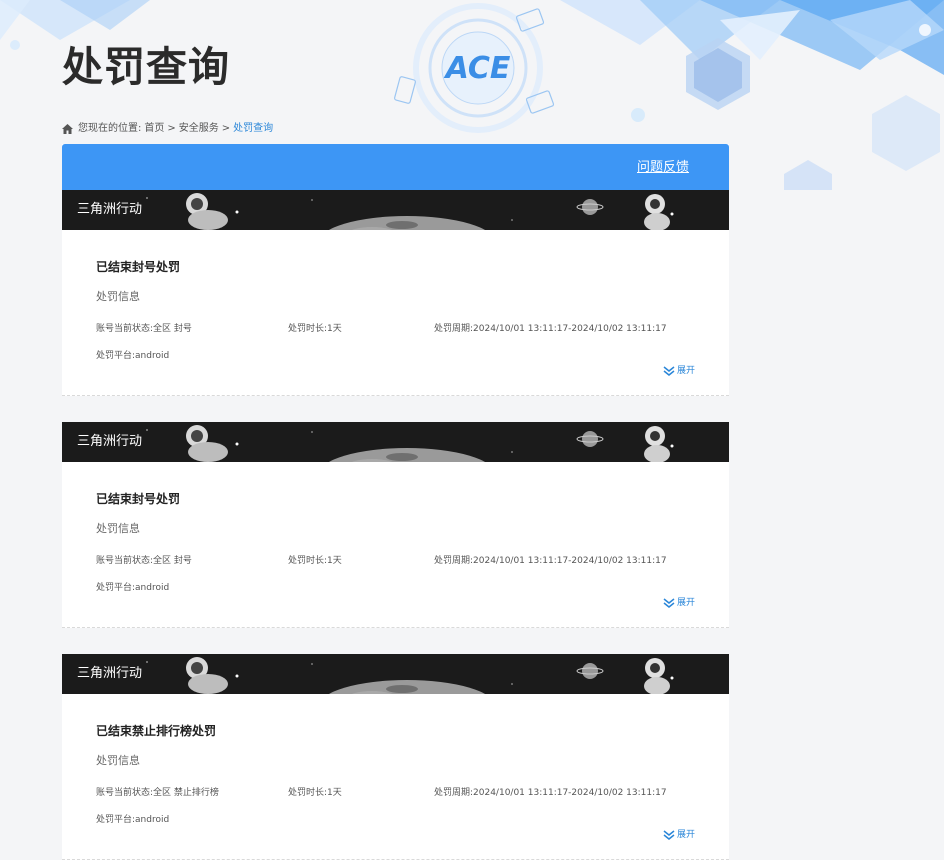 This screenshot has width=944, height=860. Describe the element at coordinates (157, 793) in the screenshot. I see `account-status: 账号当前状态:全区 禁止排行榜` at that location.